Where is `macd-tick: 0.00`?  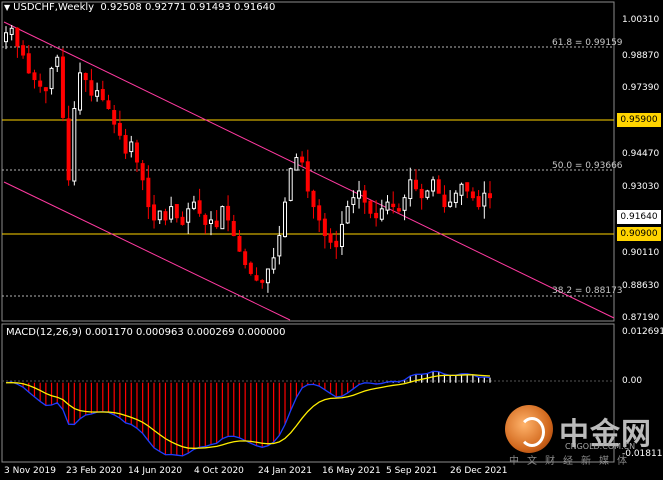
macd-tick: 0.00 is located at coordinates (632, 381).